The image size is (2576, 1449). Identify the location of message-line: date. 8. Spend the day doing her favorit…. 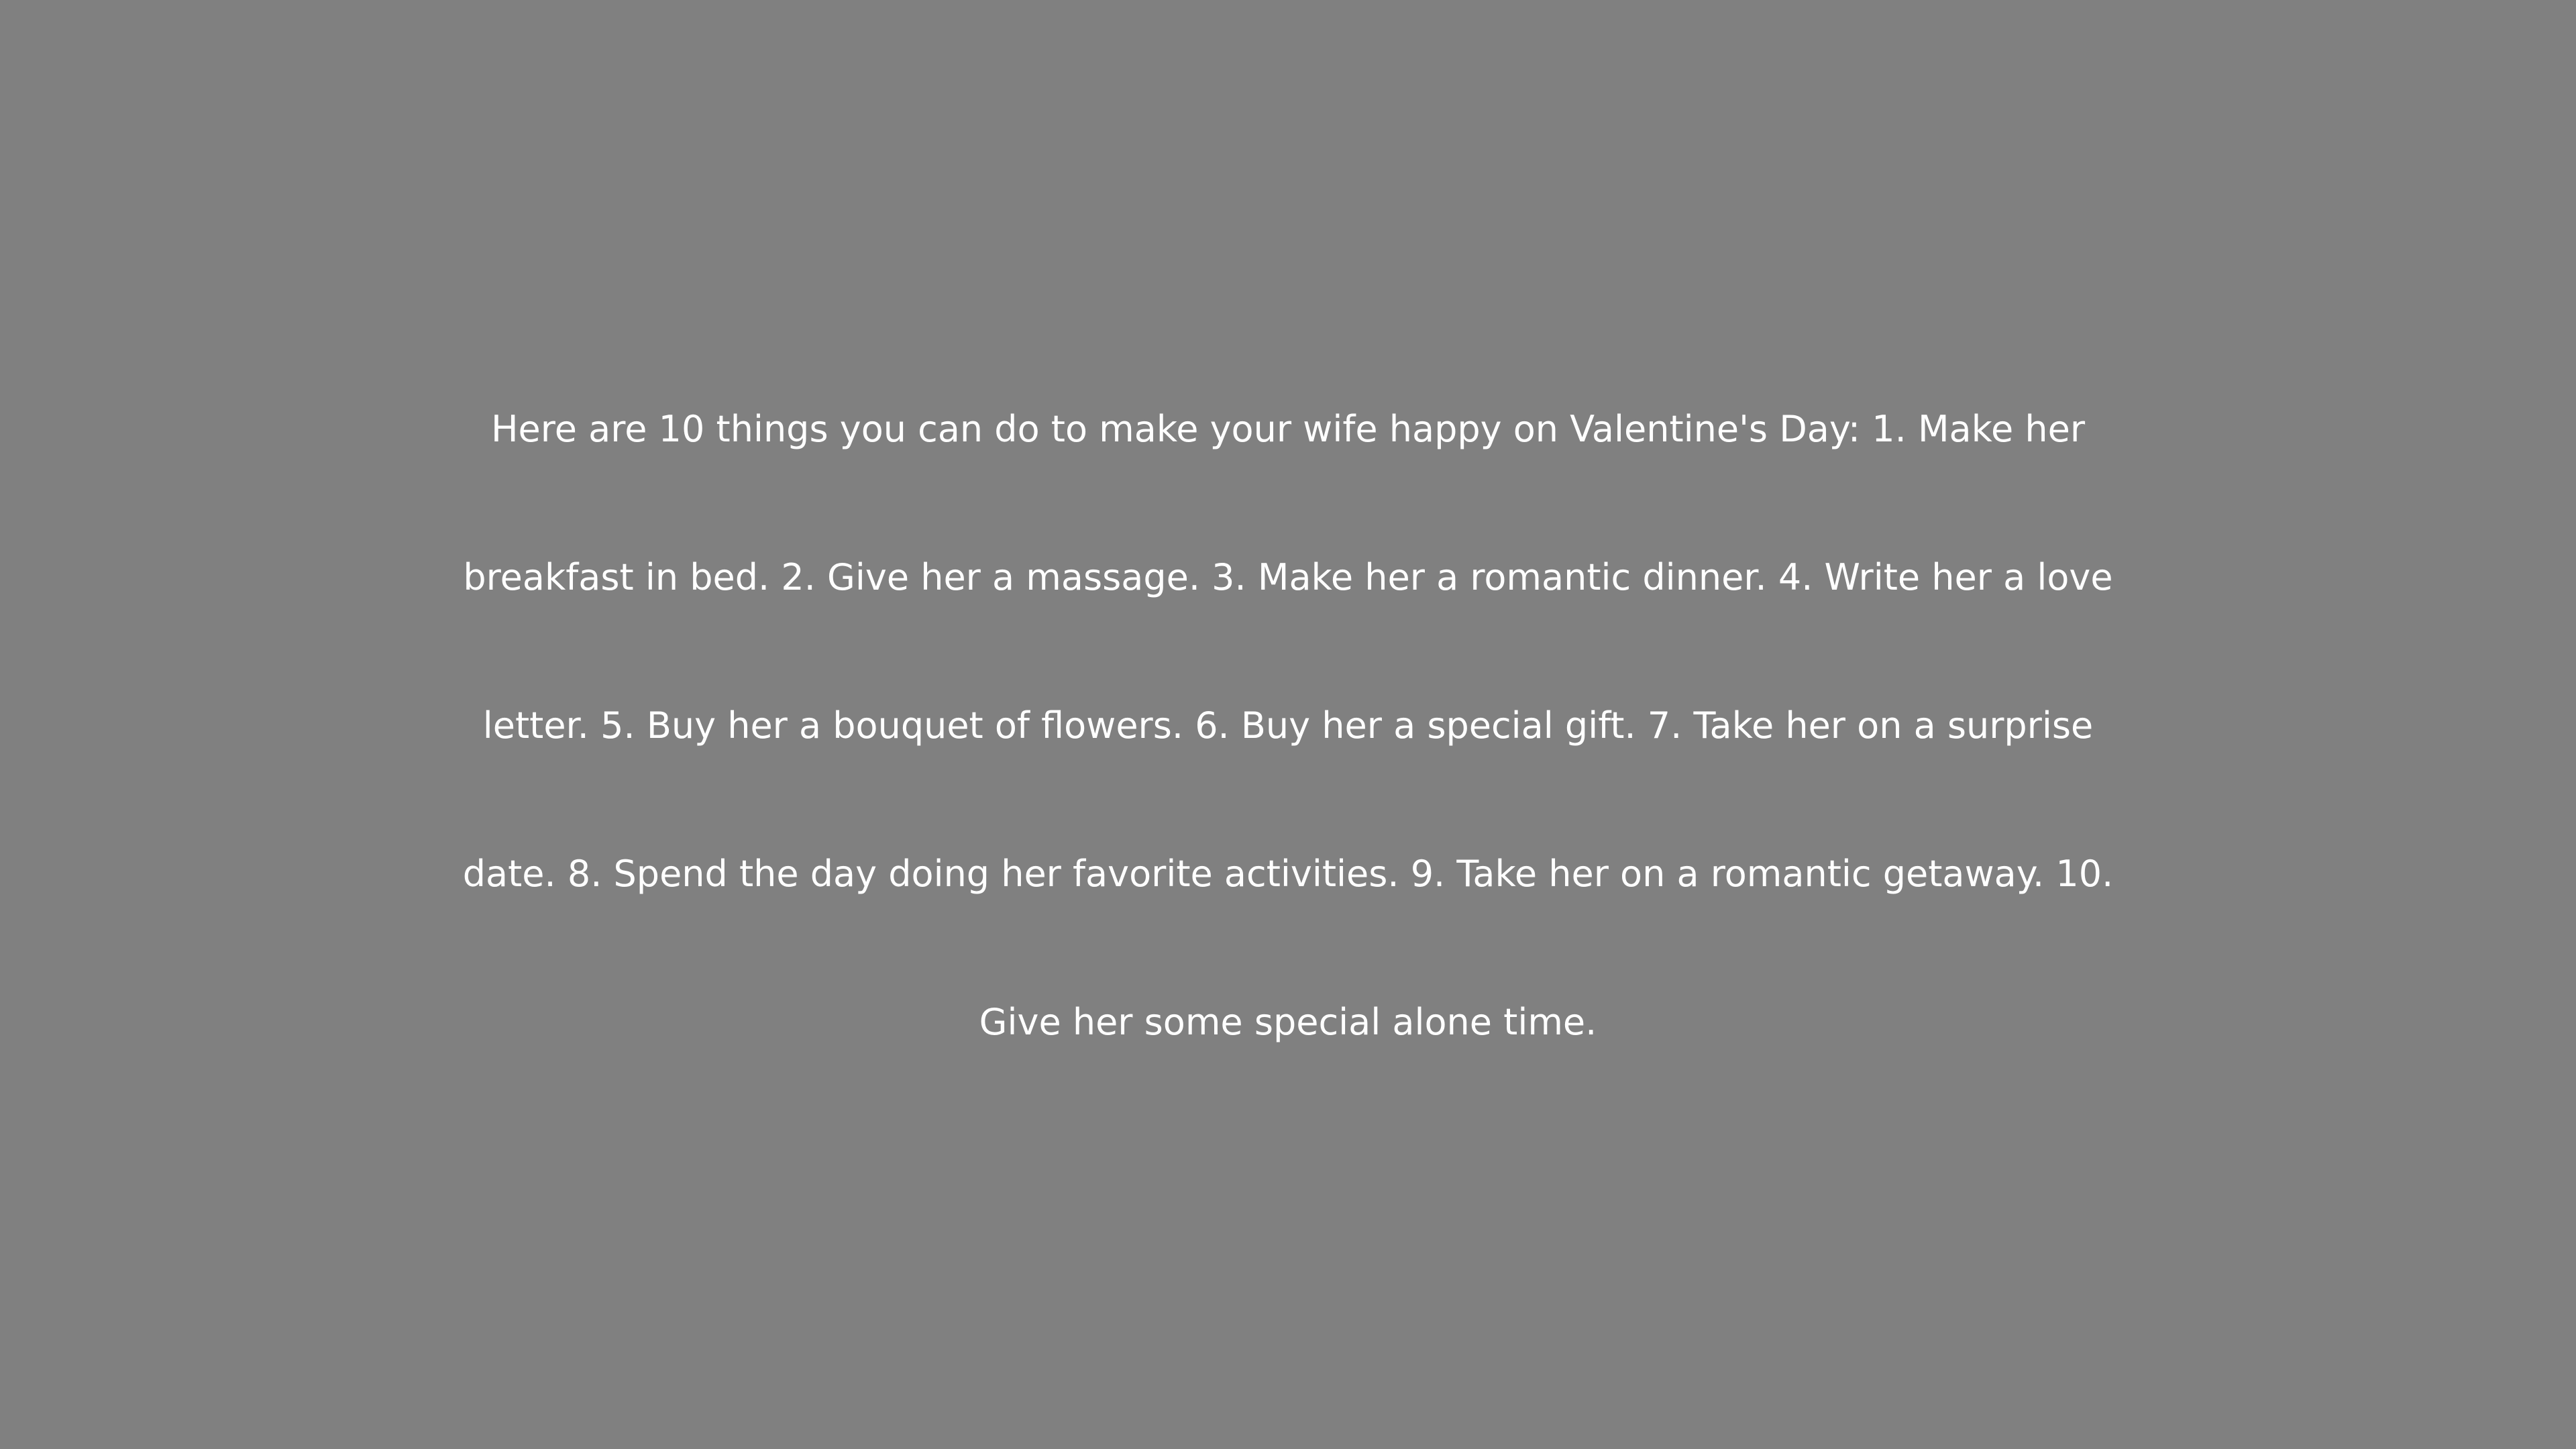
(1288, 874).